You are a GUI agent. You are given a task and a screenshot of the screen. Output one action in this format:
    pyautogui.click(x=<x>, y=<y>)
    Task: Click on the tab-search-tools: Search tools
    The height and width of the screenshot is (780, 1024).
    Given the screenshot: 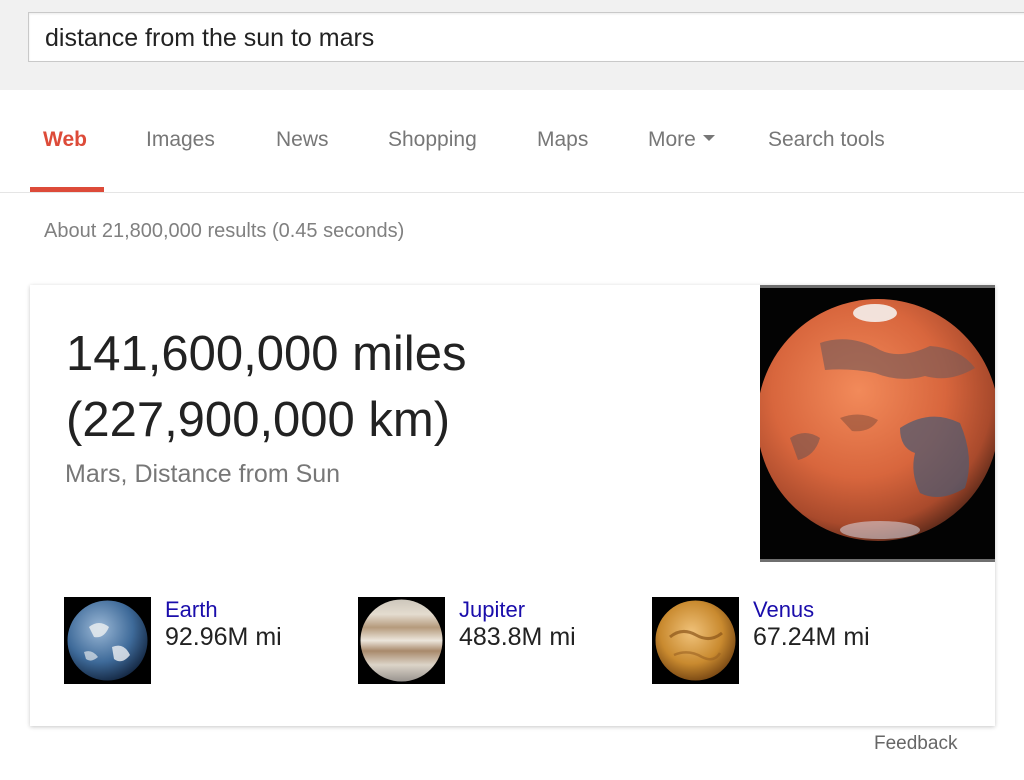 What is the action you would take?
    pyautogui.click(x=826, y=140)
    